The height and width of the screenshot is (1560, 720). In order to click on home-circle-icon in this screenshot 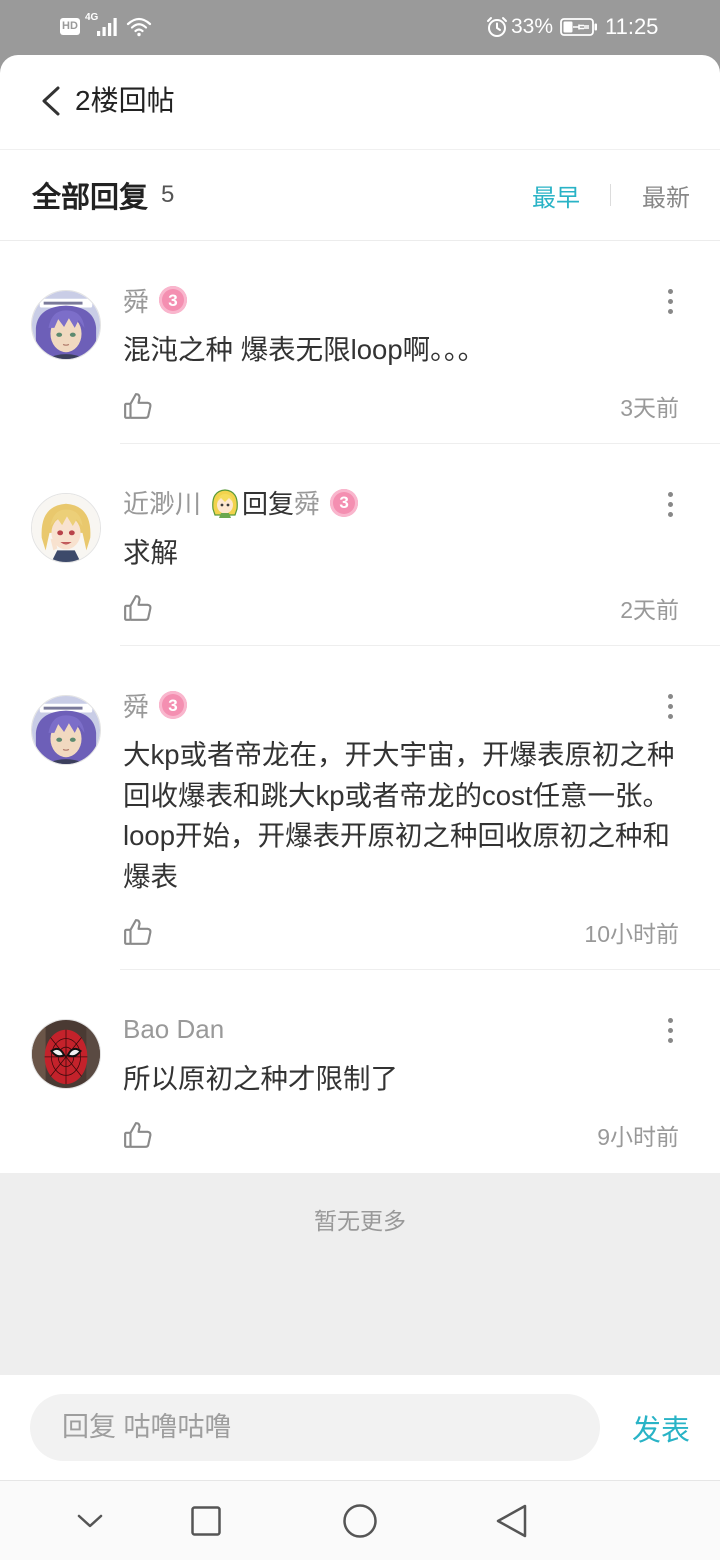, I will do `click(360, 1520)`.